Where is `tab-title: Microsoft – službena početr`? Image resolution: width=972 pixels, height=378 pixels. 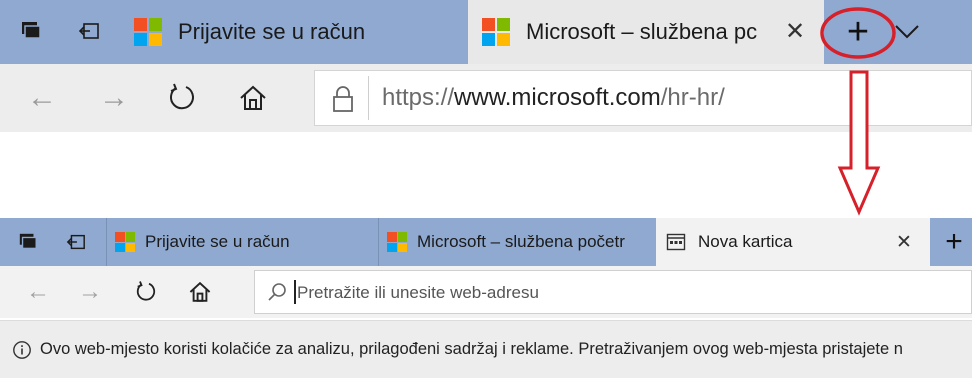 tab-title: Microsoft – službena početr is located at coordinates (521, 241).